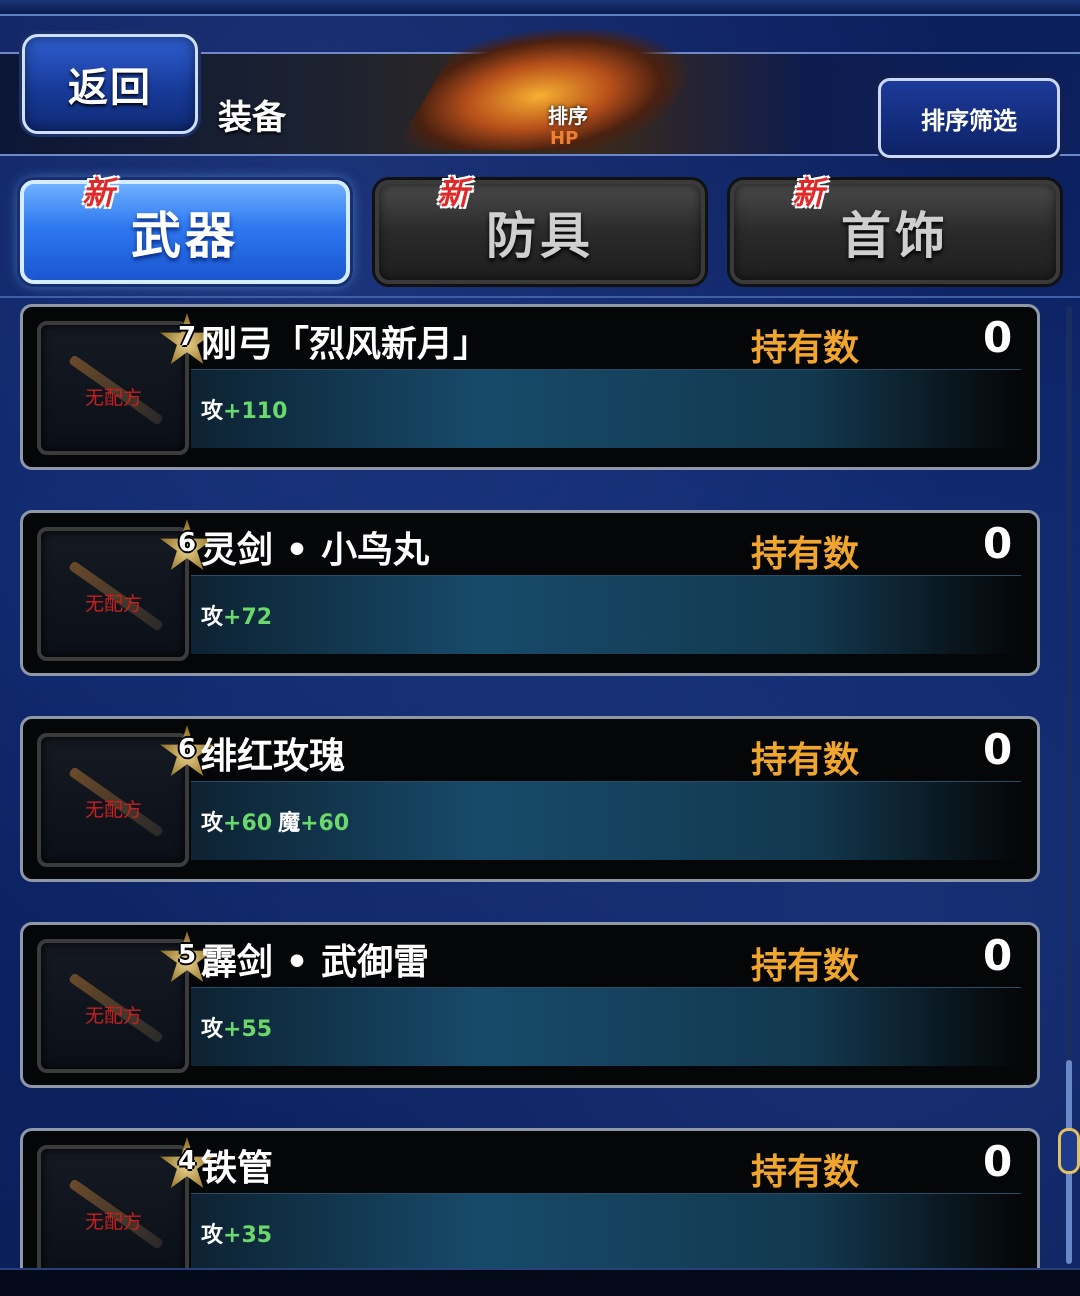  Describe the element at coordinates (187, 1161) in the screenshot. I see `rarity-number: 4` at that location.